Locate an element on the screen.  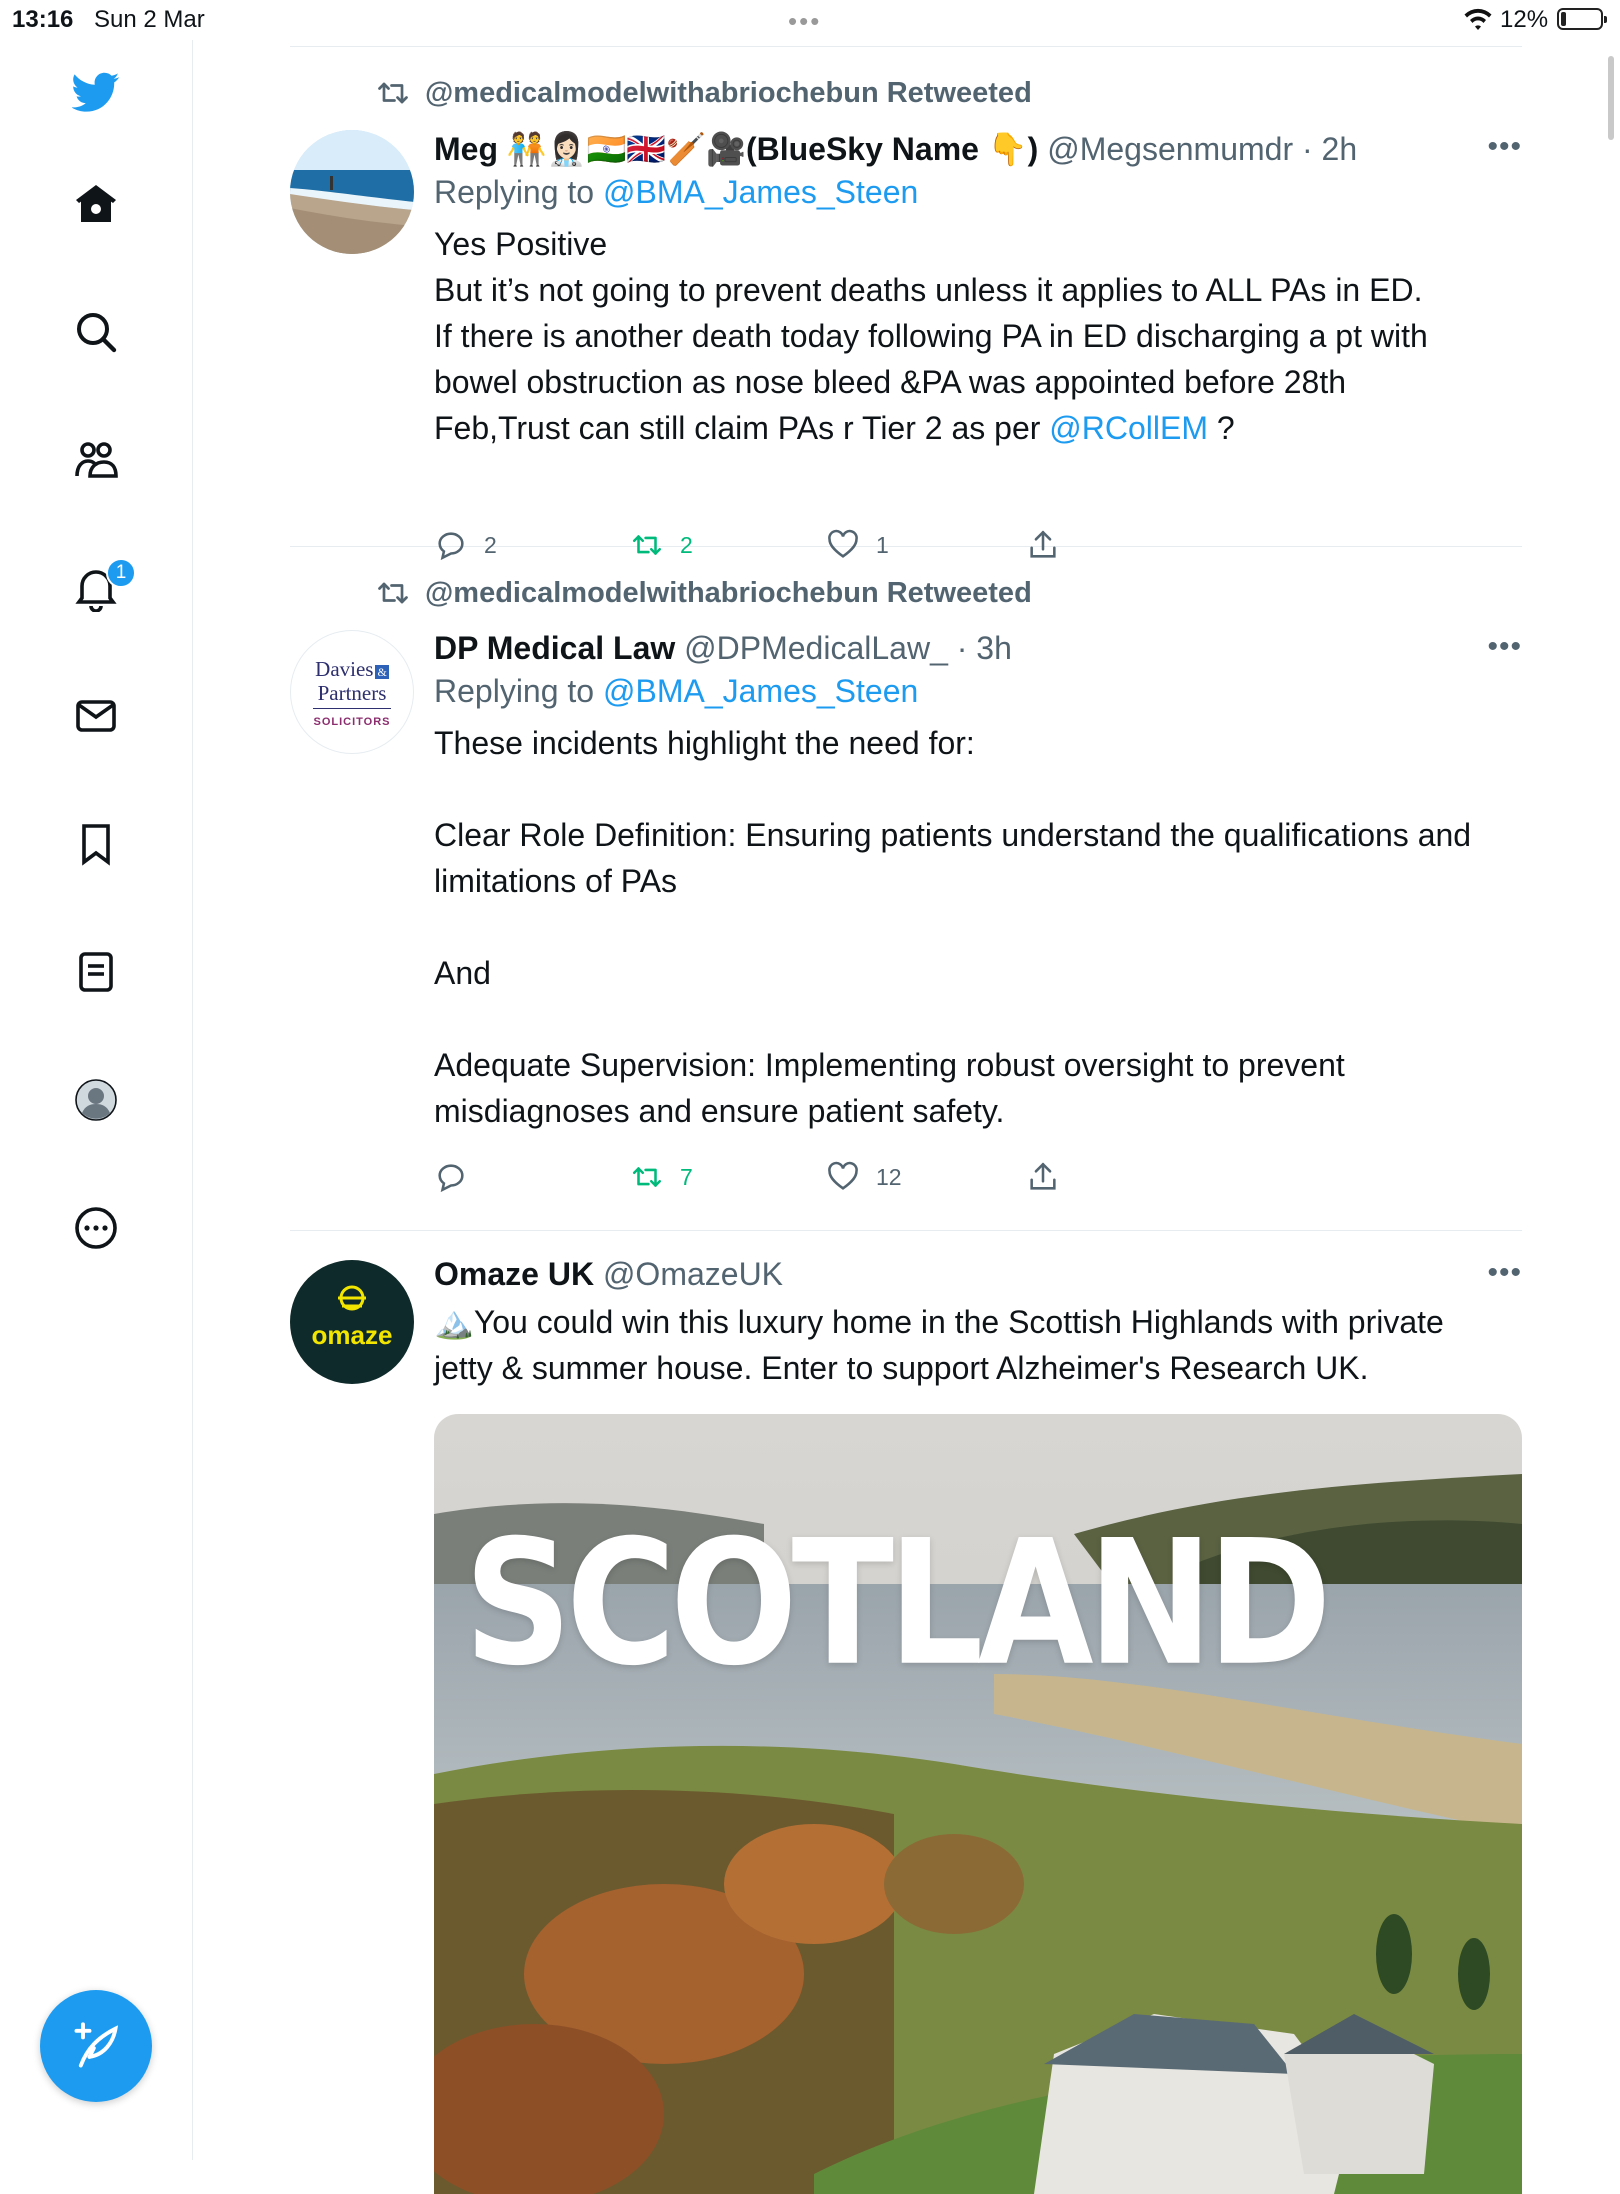
like-count: 12 is located at coordinates (889, 1176).